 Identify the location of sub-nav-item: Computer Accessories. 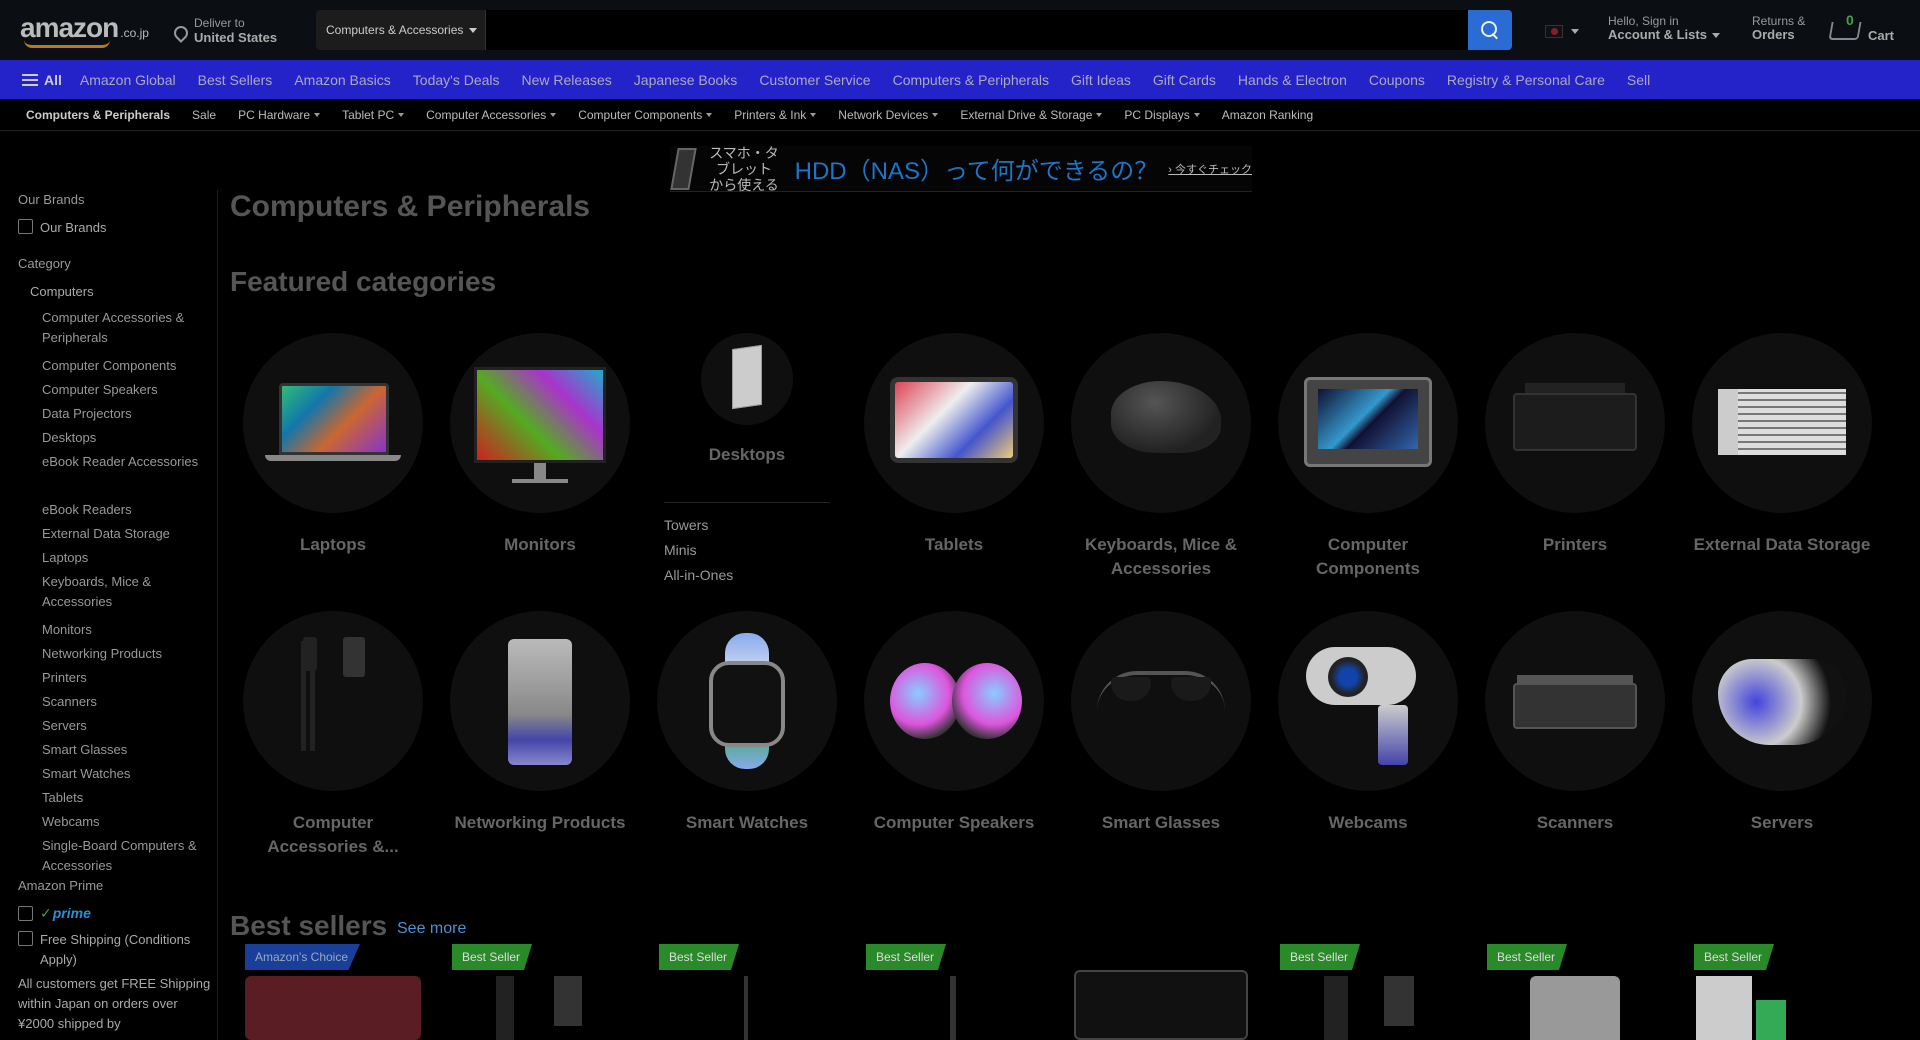
(491, 115).